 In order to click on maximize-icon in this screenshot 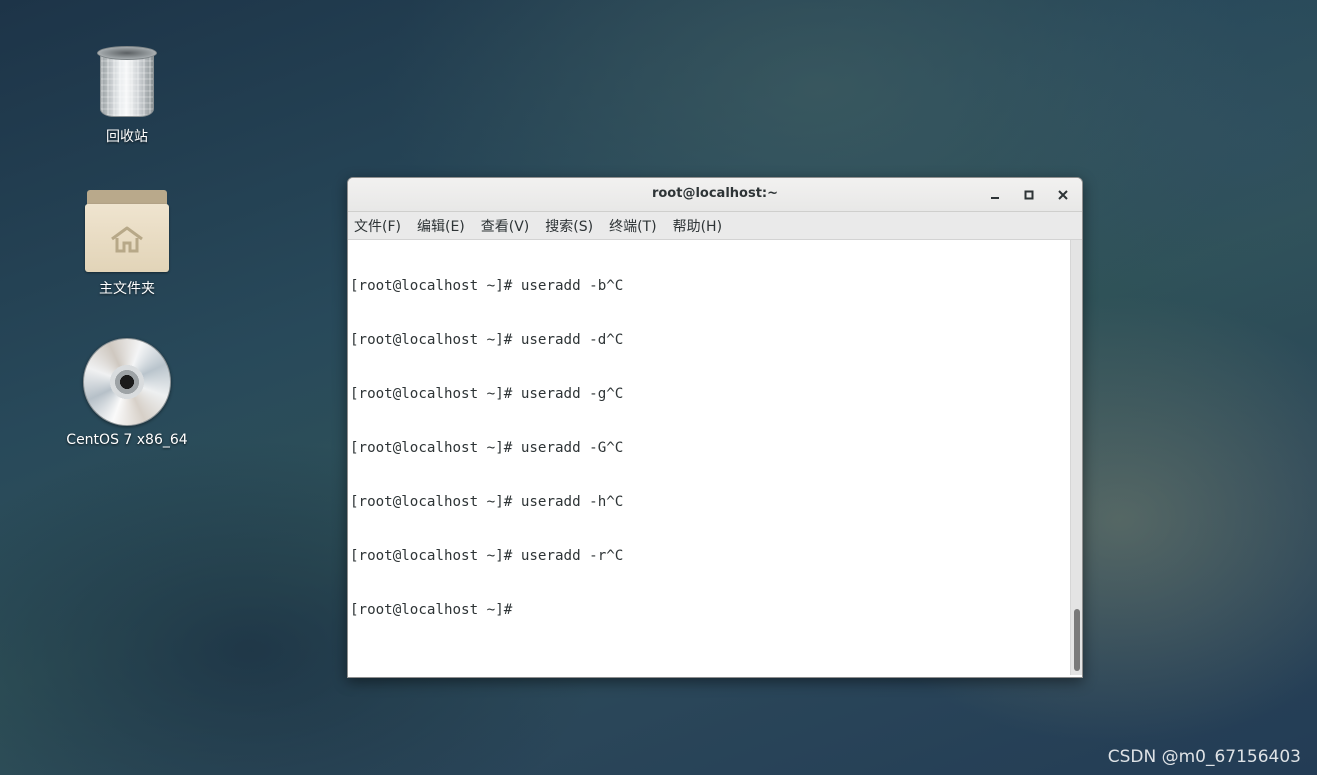, I will do `click(1029, 195)`.